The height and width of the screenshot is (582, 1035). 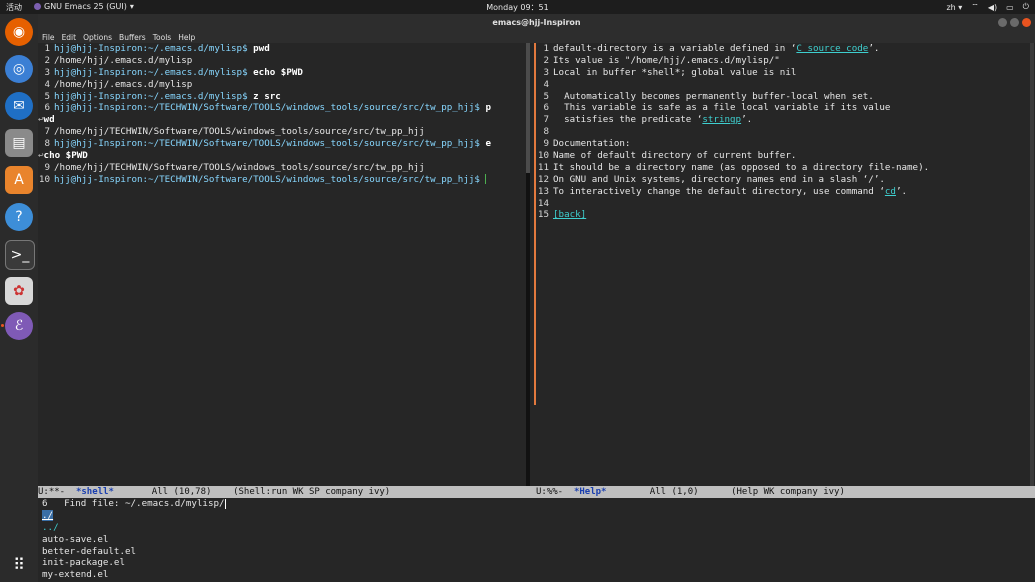 I want to click on candidate-item: my-extend.el, so click(x=536, y=575).